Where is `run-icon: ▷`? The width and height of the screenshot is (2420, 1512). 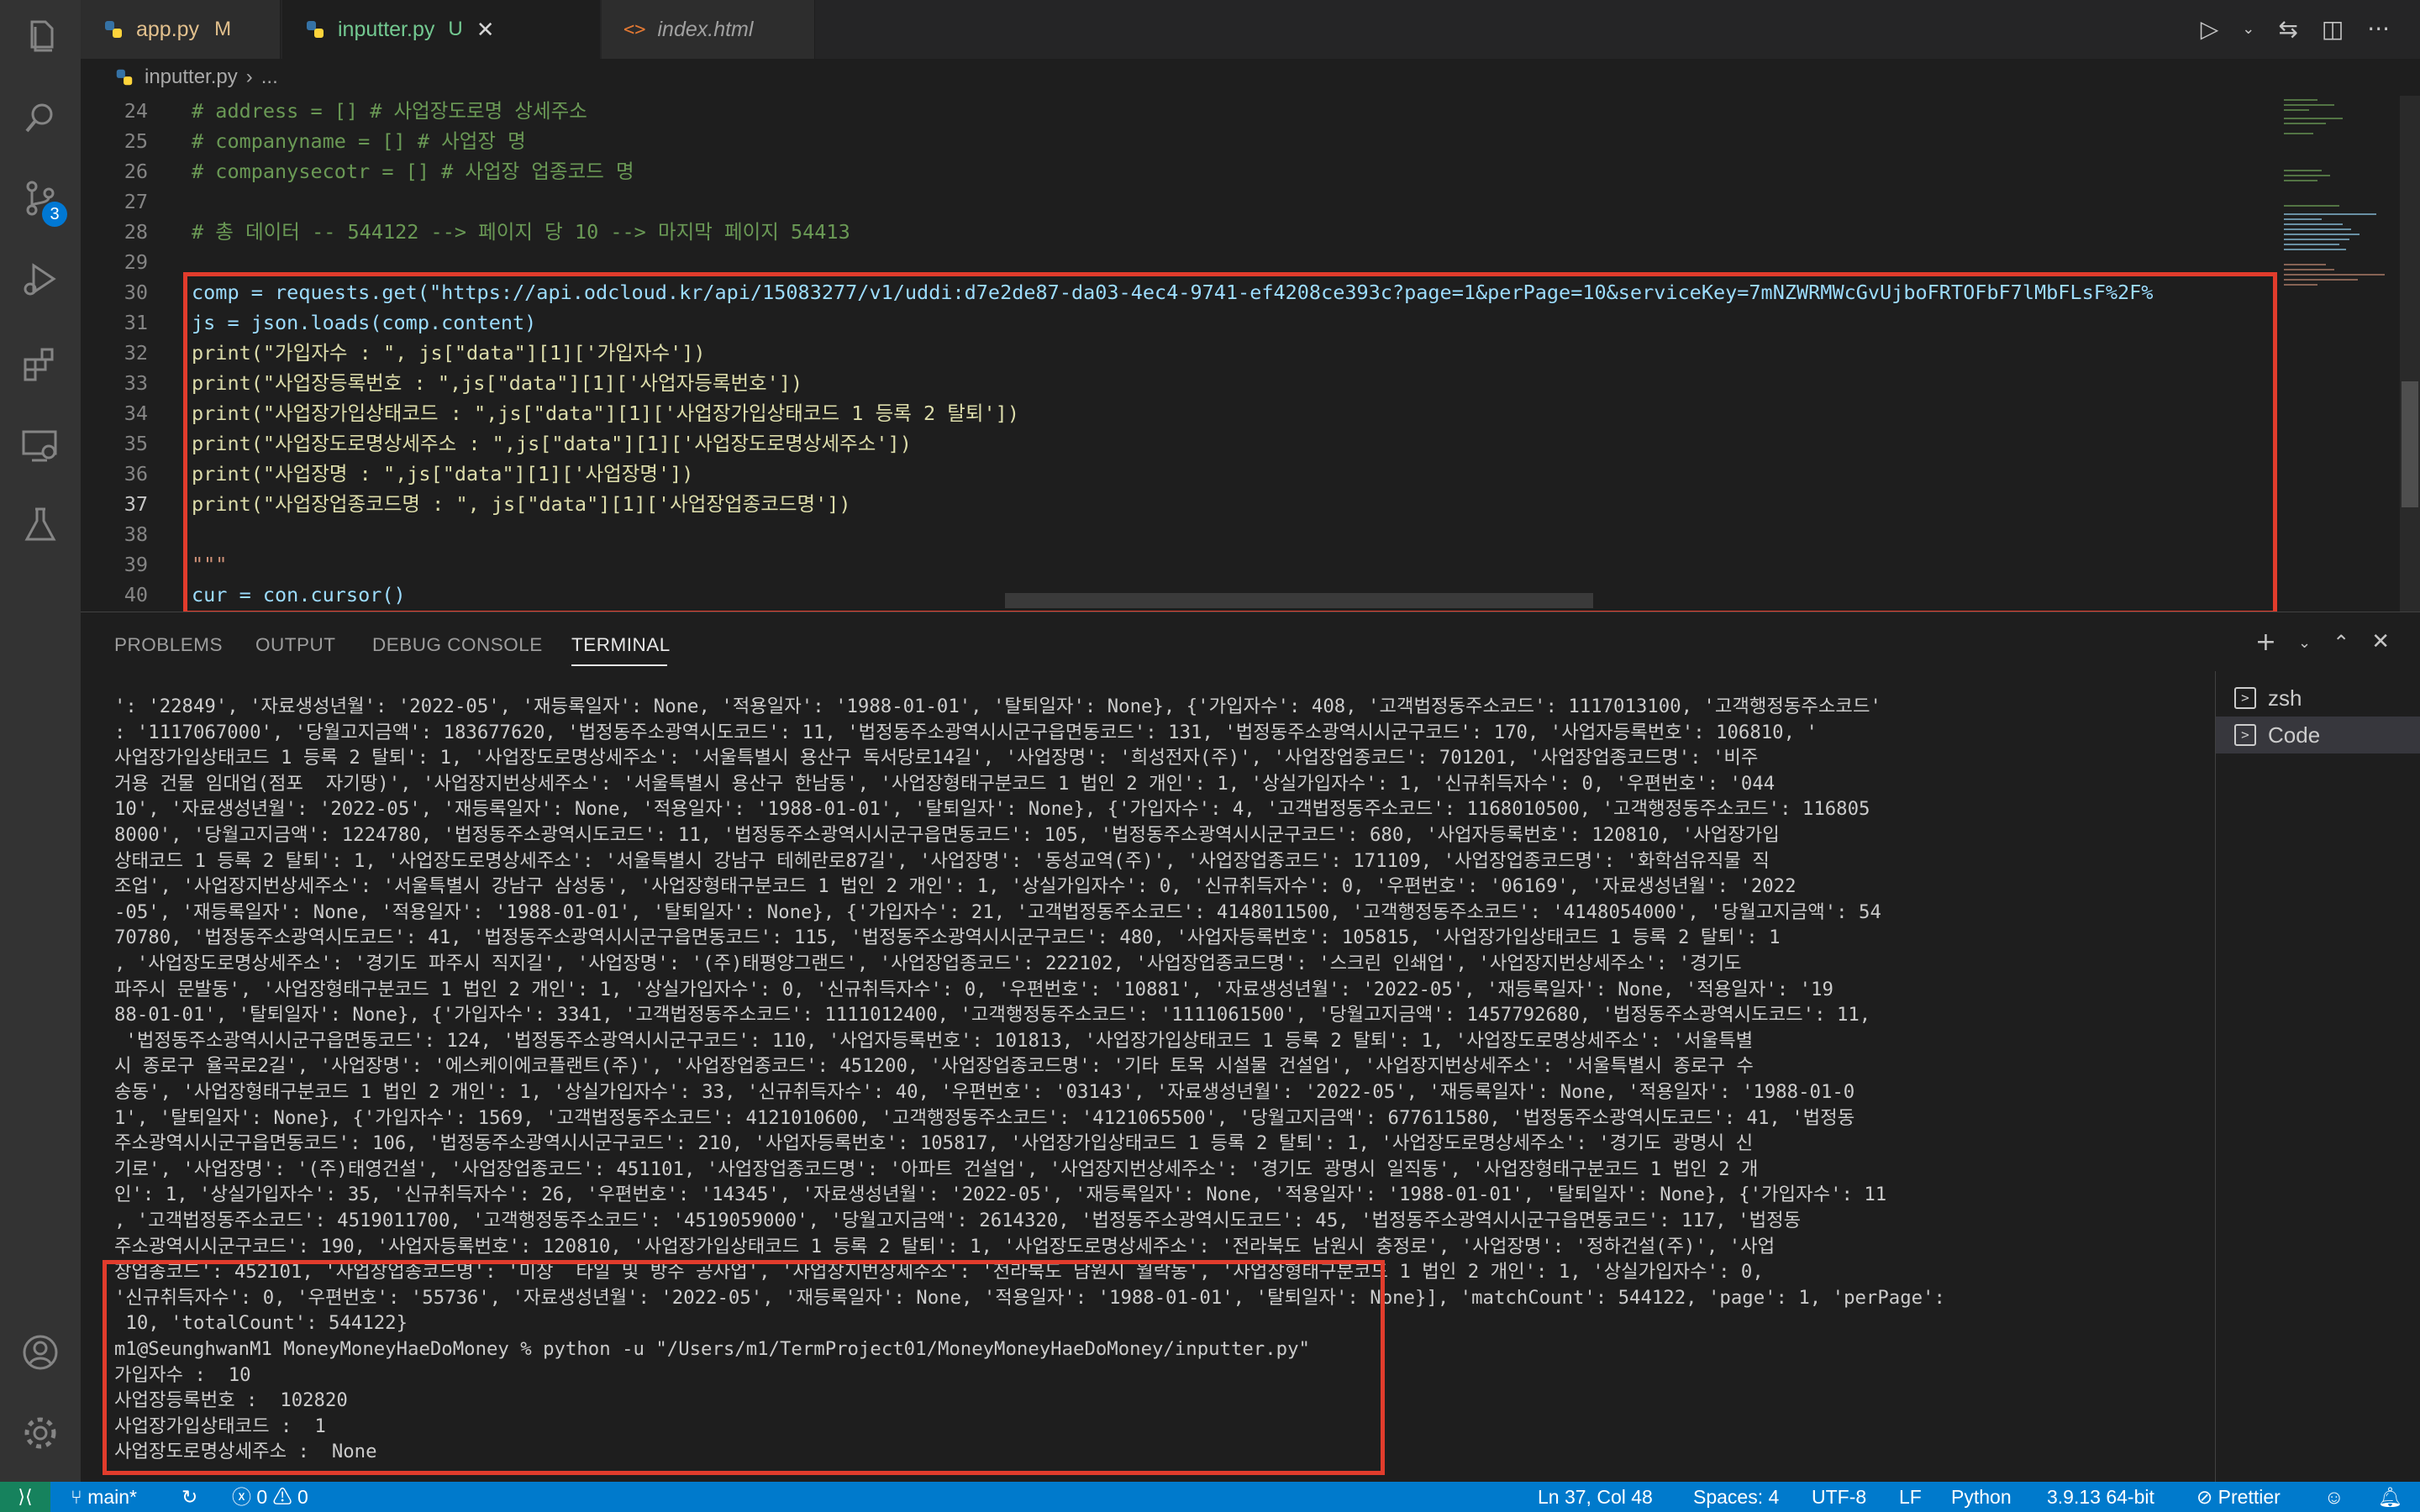
run-icon: ▷ is located at coordinates (2210, 29).